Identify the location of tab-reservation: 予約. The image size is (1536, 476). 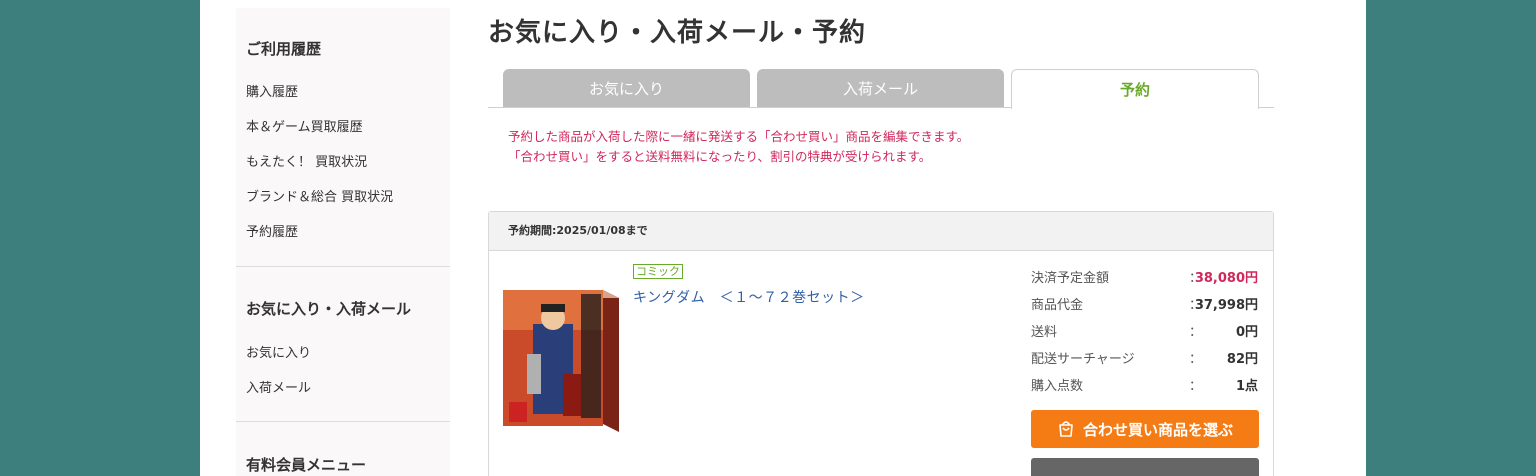
(1135, 89).